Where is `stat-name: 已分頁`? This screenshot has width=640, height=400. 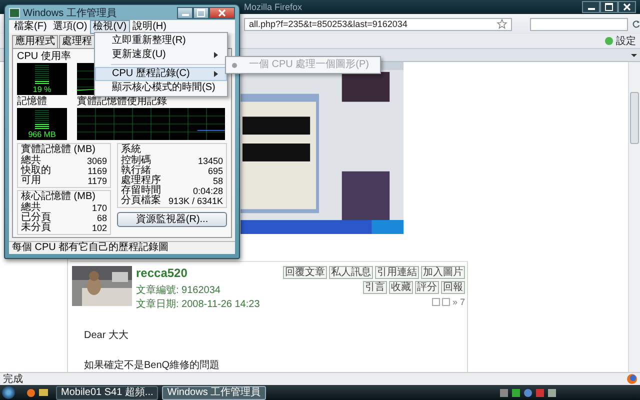
stat-name: 已分頁 is located at coordinates (36, 218).